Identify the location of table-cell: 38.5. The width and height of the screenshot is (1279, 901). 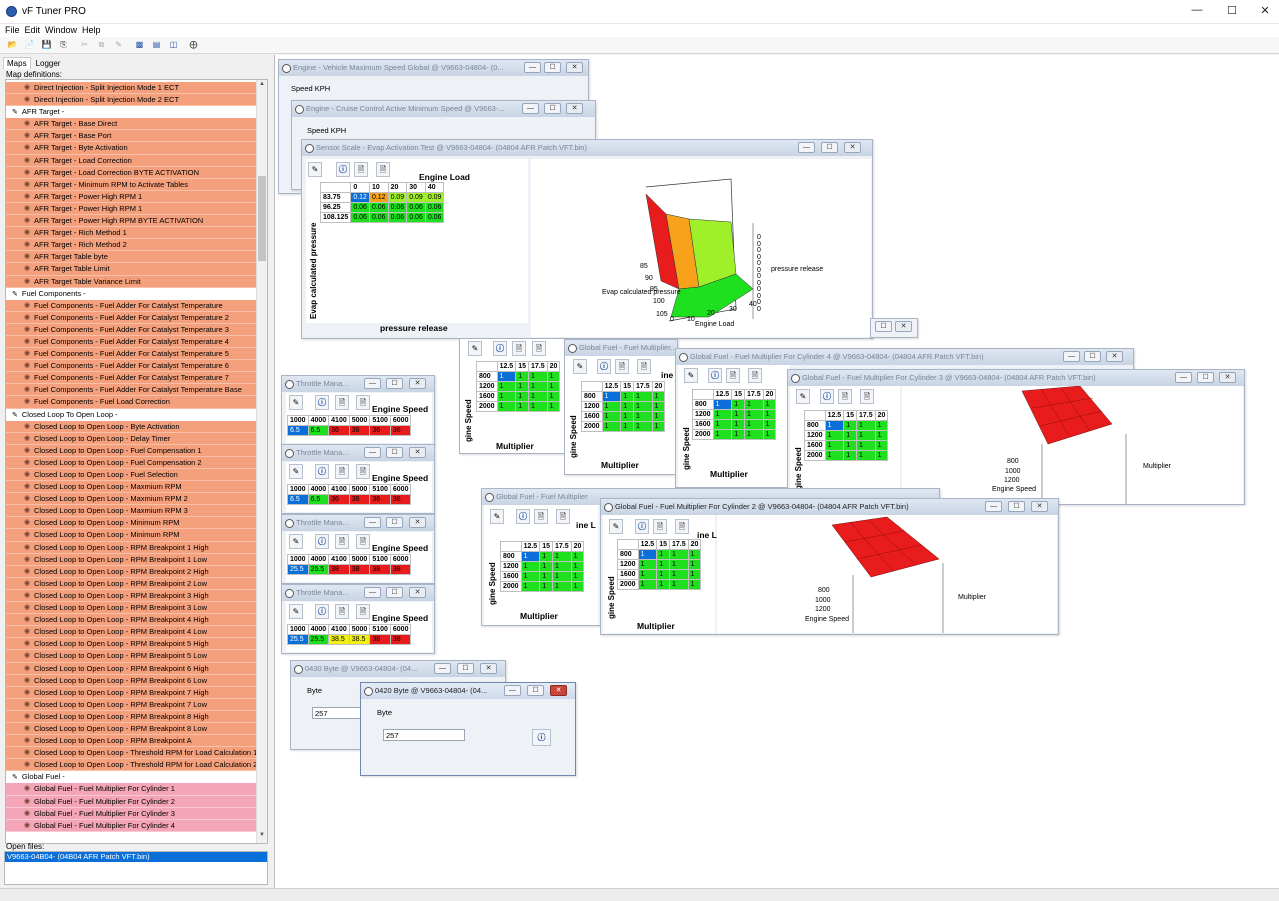
(359, 639).